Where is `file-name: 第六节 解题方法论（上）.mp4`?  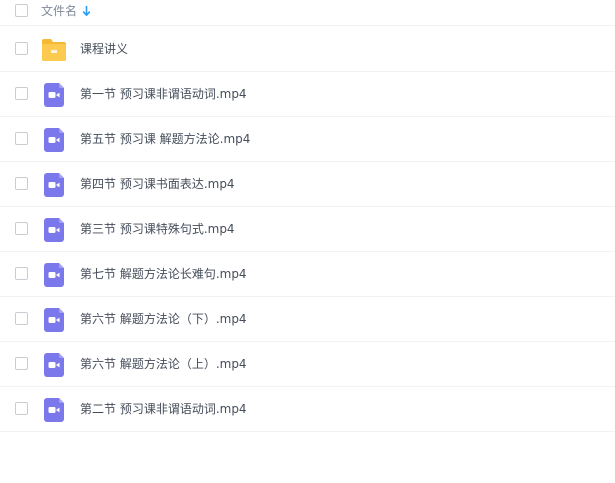
file-name: 第六节 解题方法论（上）.mp4 is located at coordinates (163, 364).